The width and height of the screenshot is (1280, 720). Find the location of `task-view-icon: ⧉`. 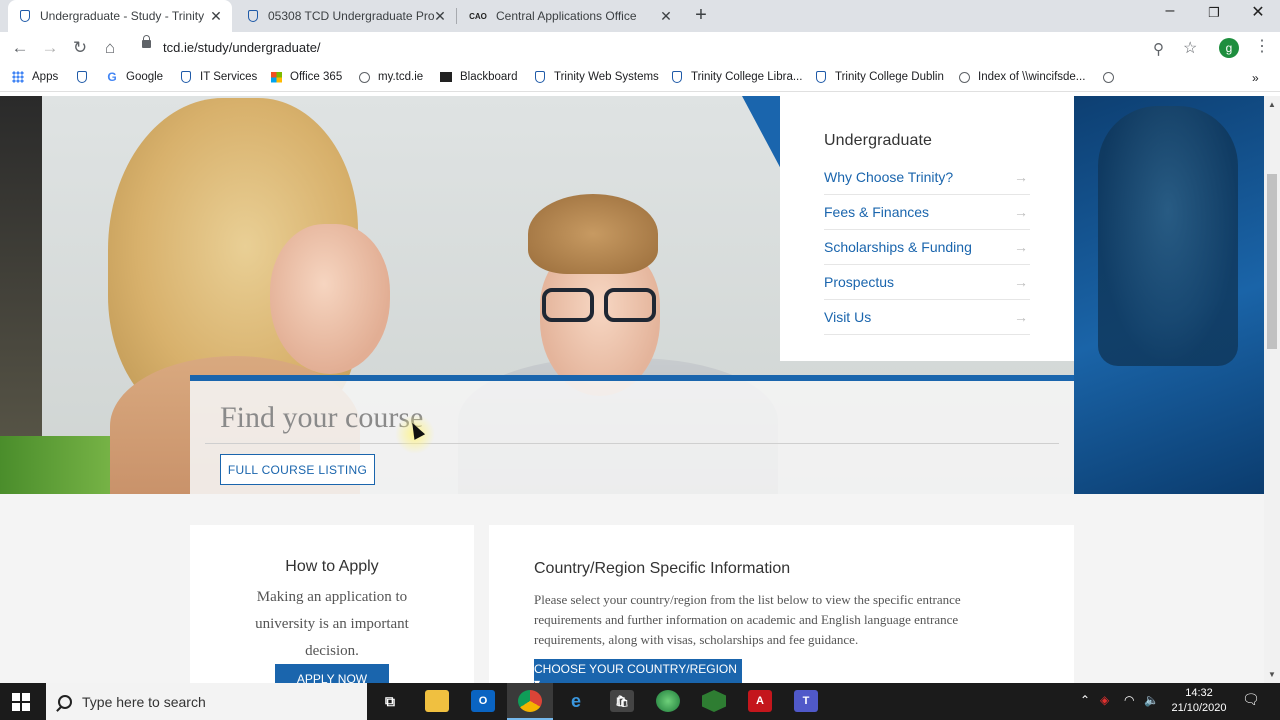

task-view-icon: ⧉ is located at coordinates (390, 701).